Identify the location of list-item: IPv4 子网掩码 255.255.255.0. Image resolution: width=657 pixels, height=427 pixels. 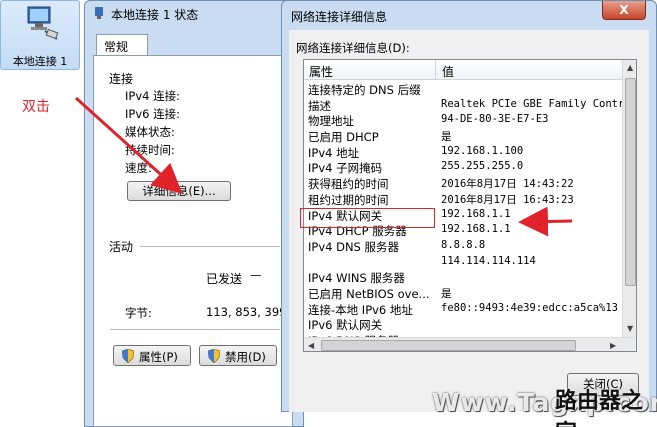
(463, 167).